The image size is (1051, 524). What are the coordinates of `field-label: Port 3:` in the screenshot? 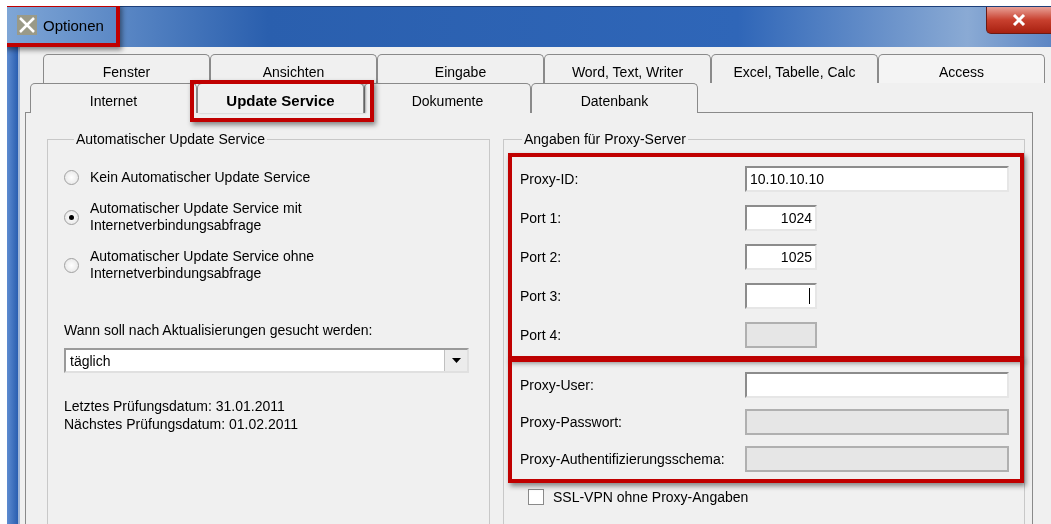 It's located at (541, 295).